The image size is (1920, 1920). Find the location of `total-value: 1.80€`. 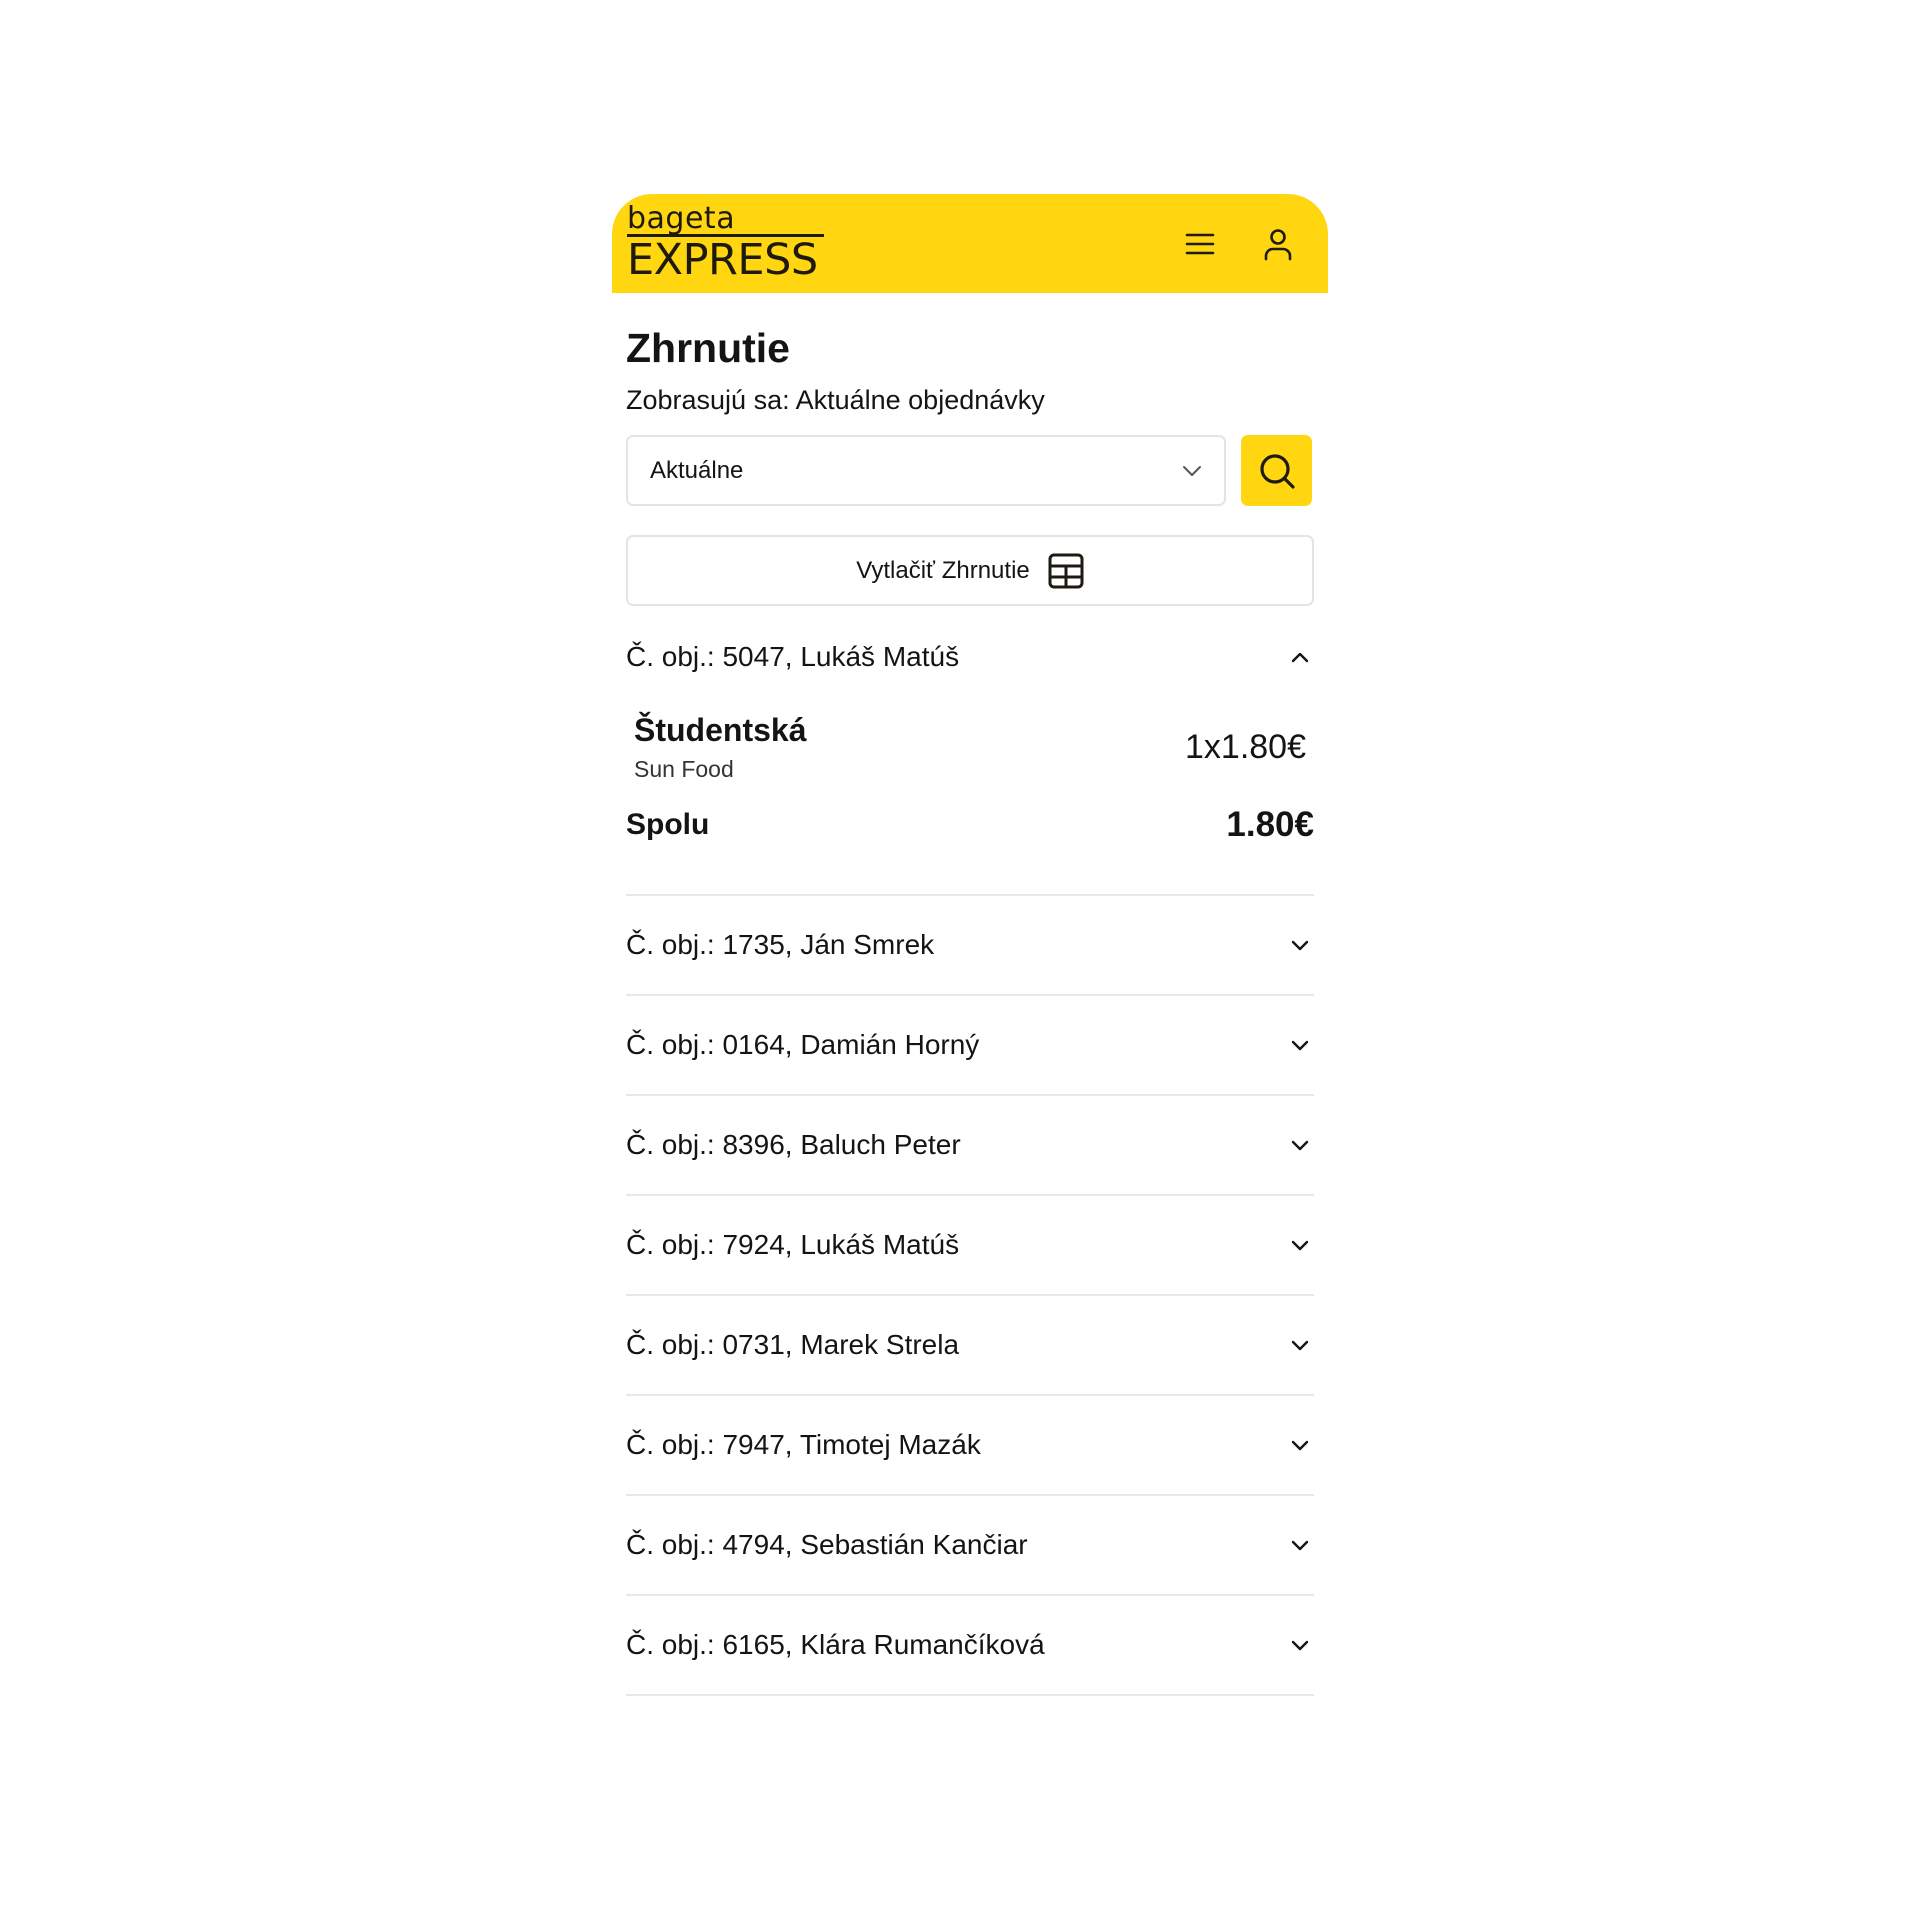

total-value: 1.80€ is located at coordinates (1270, 824).